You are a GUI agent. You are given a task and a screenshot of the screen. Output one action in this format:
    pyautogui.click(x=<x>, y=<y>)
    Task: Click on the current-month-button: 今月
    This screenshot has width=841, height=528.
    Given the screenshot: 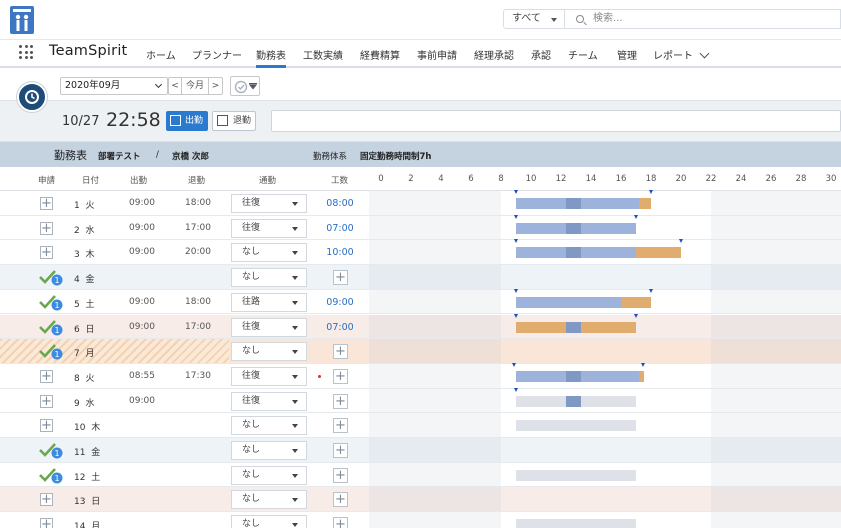 What is the action you would take?
    pyautogui.click(x=195, y=86)
    